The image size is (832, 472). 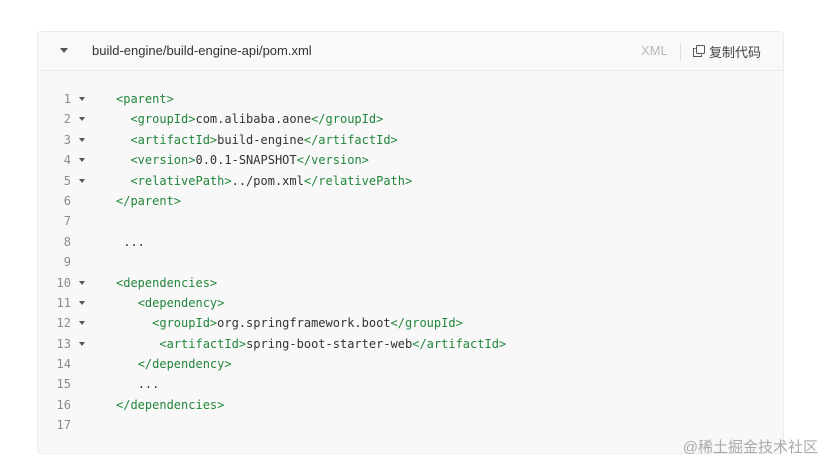 I want to click on code-text: </dependencies>, so click(x=170, y=405).